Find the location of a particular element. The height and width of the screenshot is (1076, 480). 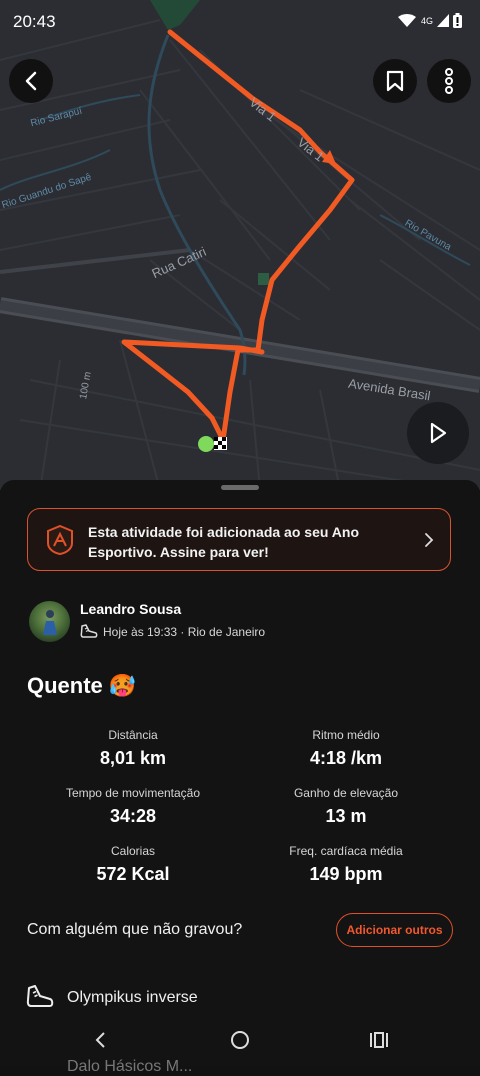

stat-calories: Calorias 572 Kcal is located at coordinates (133, 864).